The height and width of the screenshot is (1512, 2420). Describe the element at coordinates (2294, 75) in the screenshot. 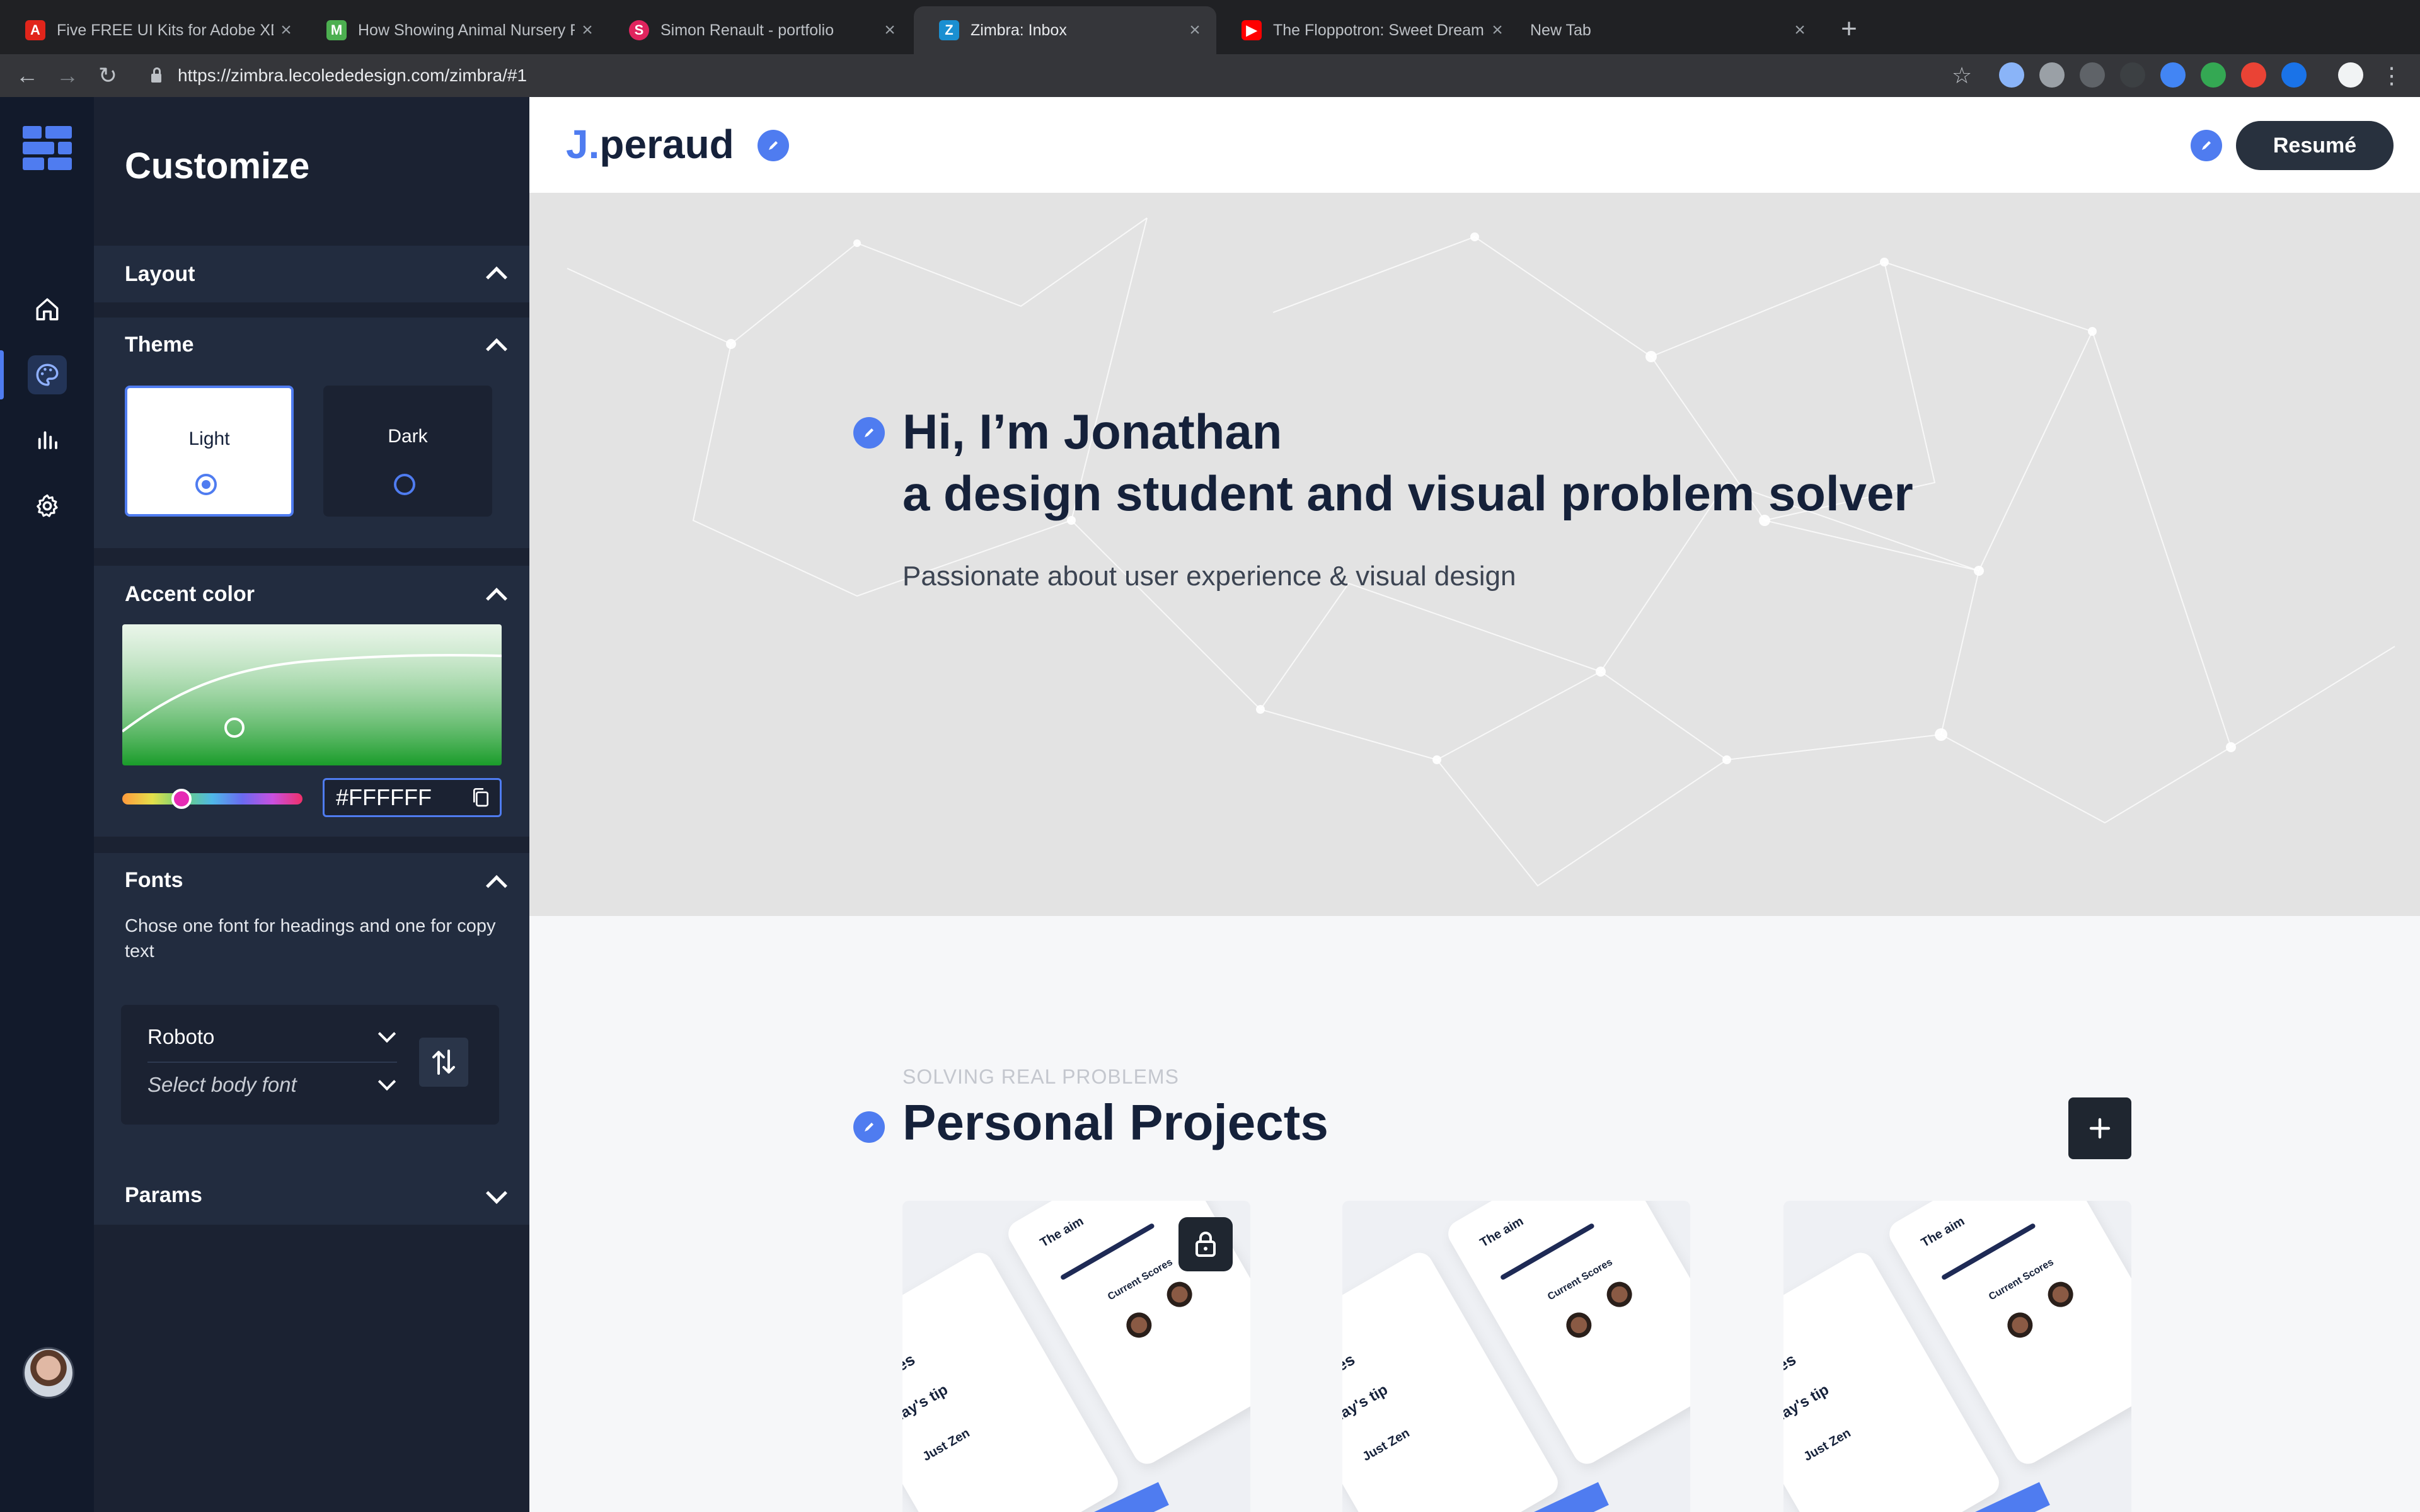

I see `zoom-icon` at that location.